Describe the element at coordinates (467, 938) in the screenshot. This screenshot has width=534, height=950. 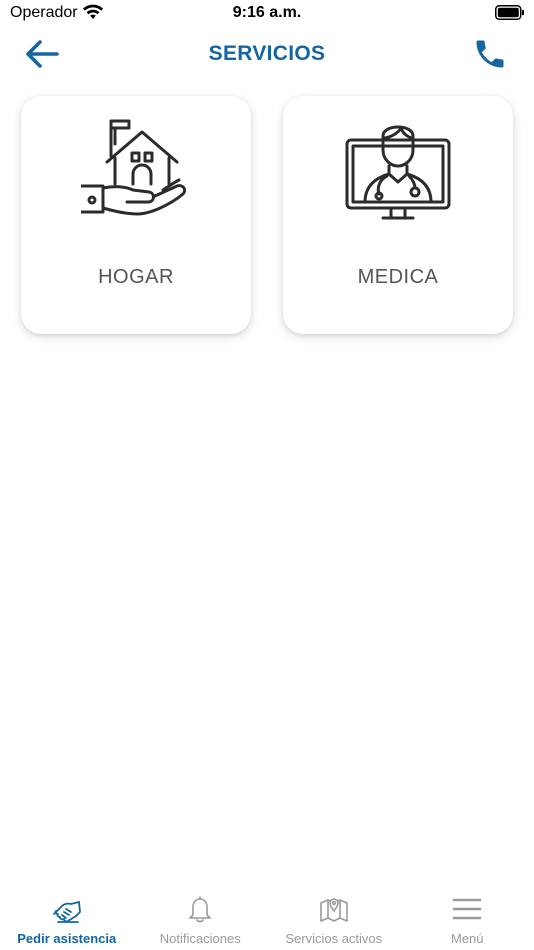
I see `tab-label: Menú` at that location.